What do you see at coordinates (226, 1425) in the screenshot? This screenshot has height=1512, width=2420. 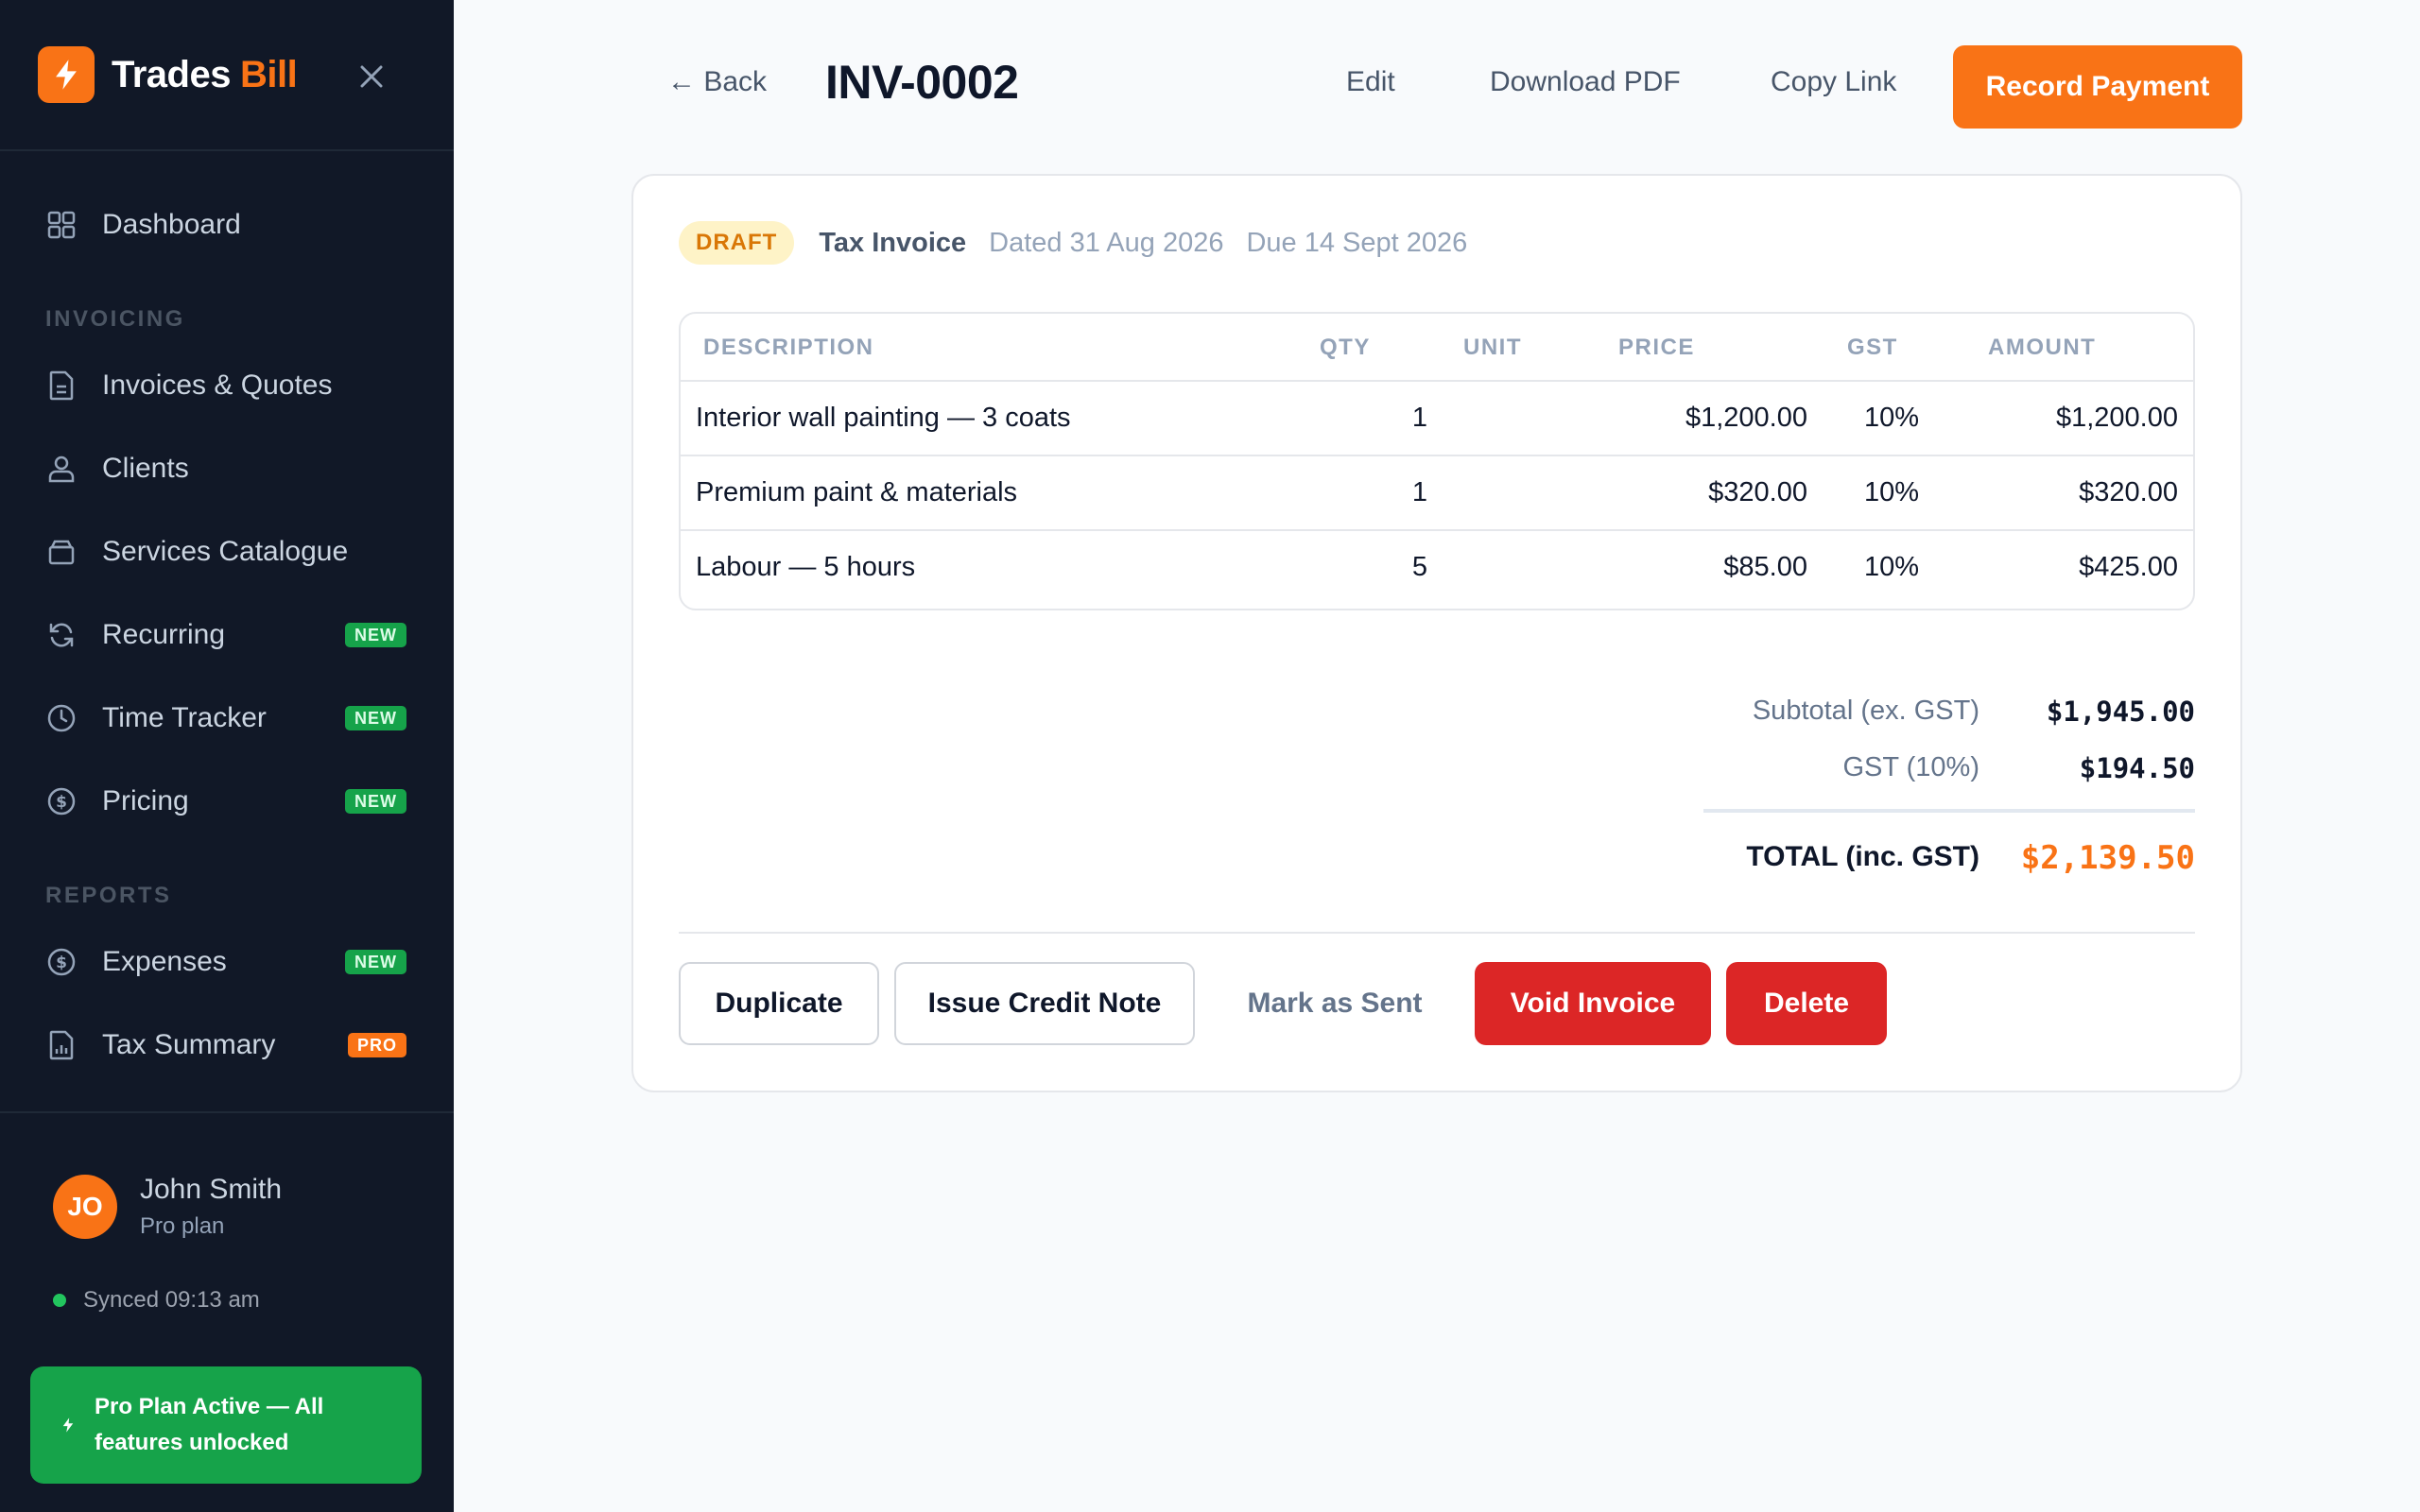 I see `pro-plan-banner: Pro Plan Active — All features unlocked` at bounding box center [226, 1425].